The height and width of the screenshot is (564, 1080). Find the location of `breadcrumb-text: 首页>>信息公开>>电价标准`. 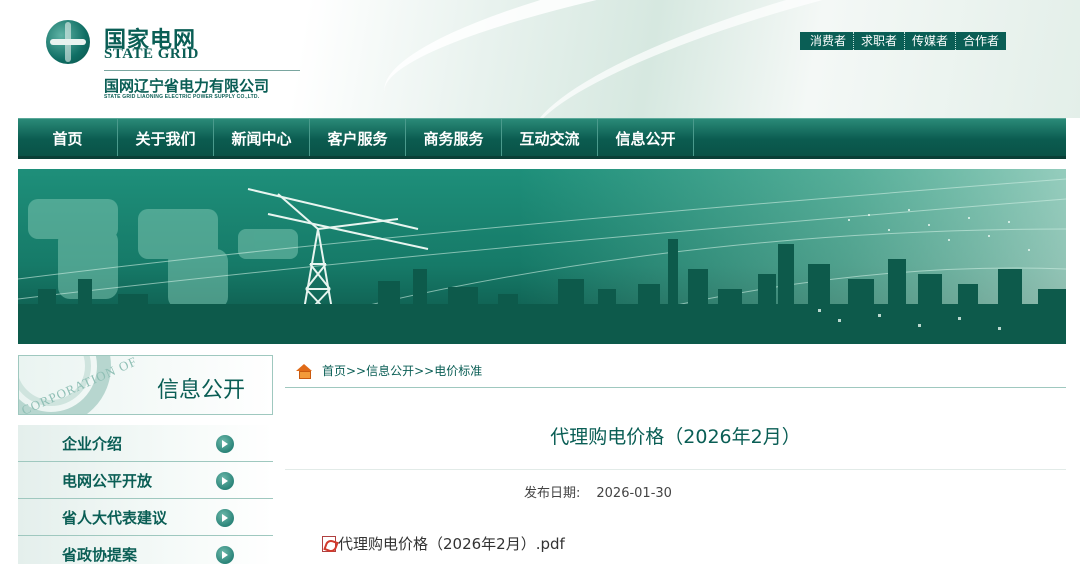

breadcrumb-text: 首页>>信息公开>>电价标准 is located at coordinates (402, 370).